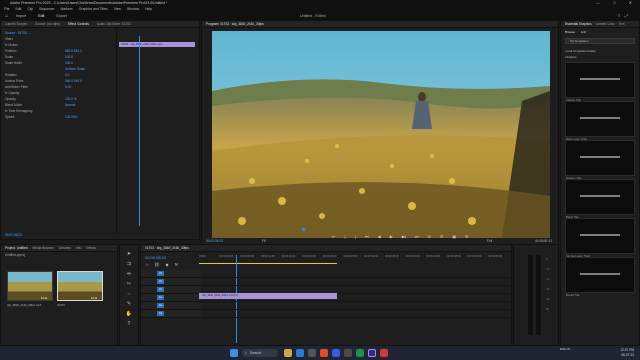  I want to click on tab-project: Project: Untitled, so click(16, 248).